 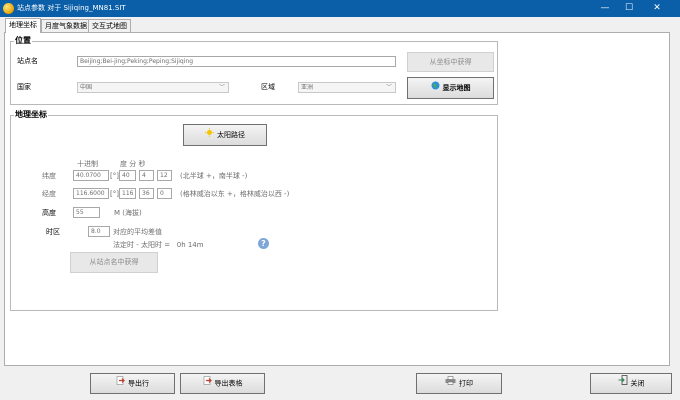 What do you see at coordinates (340, 8) in the screenshot?
I see `title-bar: 站点参数 对于 Sijiqing_MN81.SIT — ☐ ✕` at bounding box center [340, 8].